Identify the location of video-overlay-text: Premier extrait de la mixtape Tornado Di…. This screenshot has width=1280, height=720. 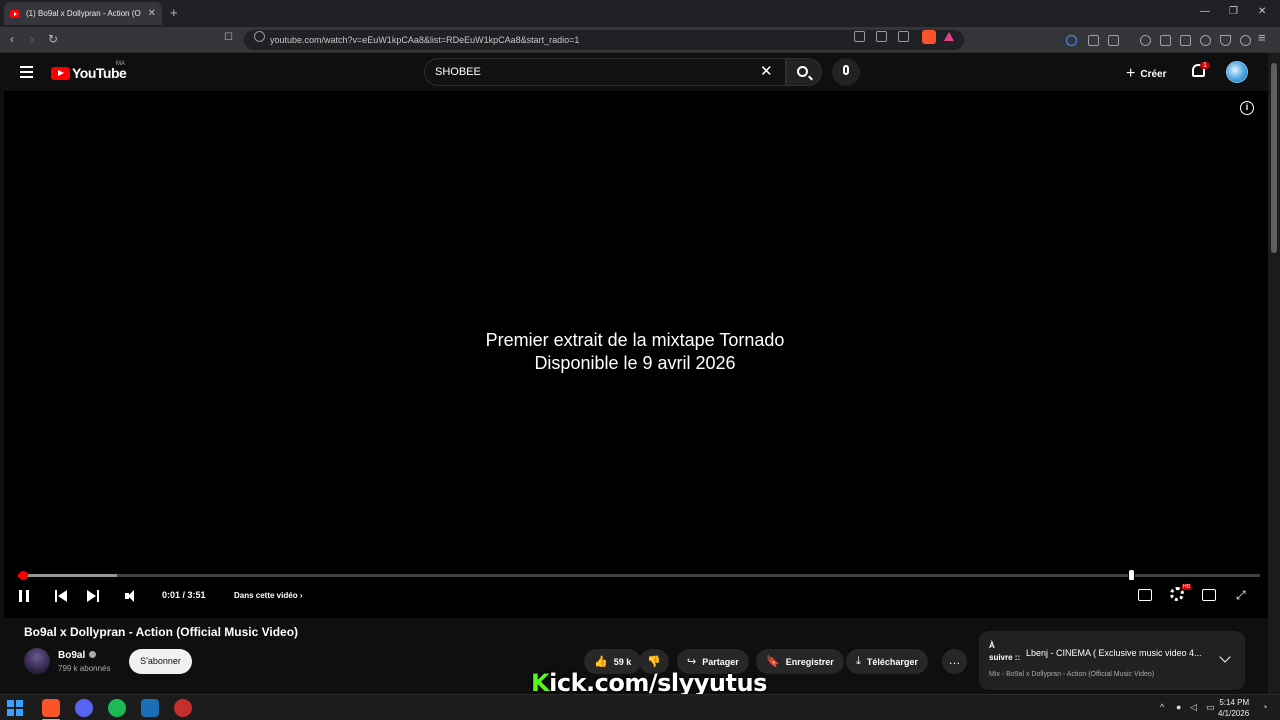
(635, 352).